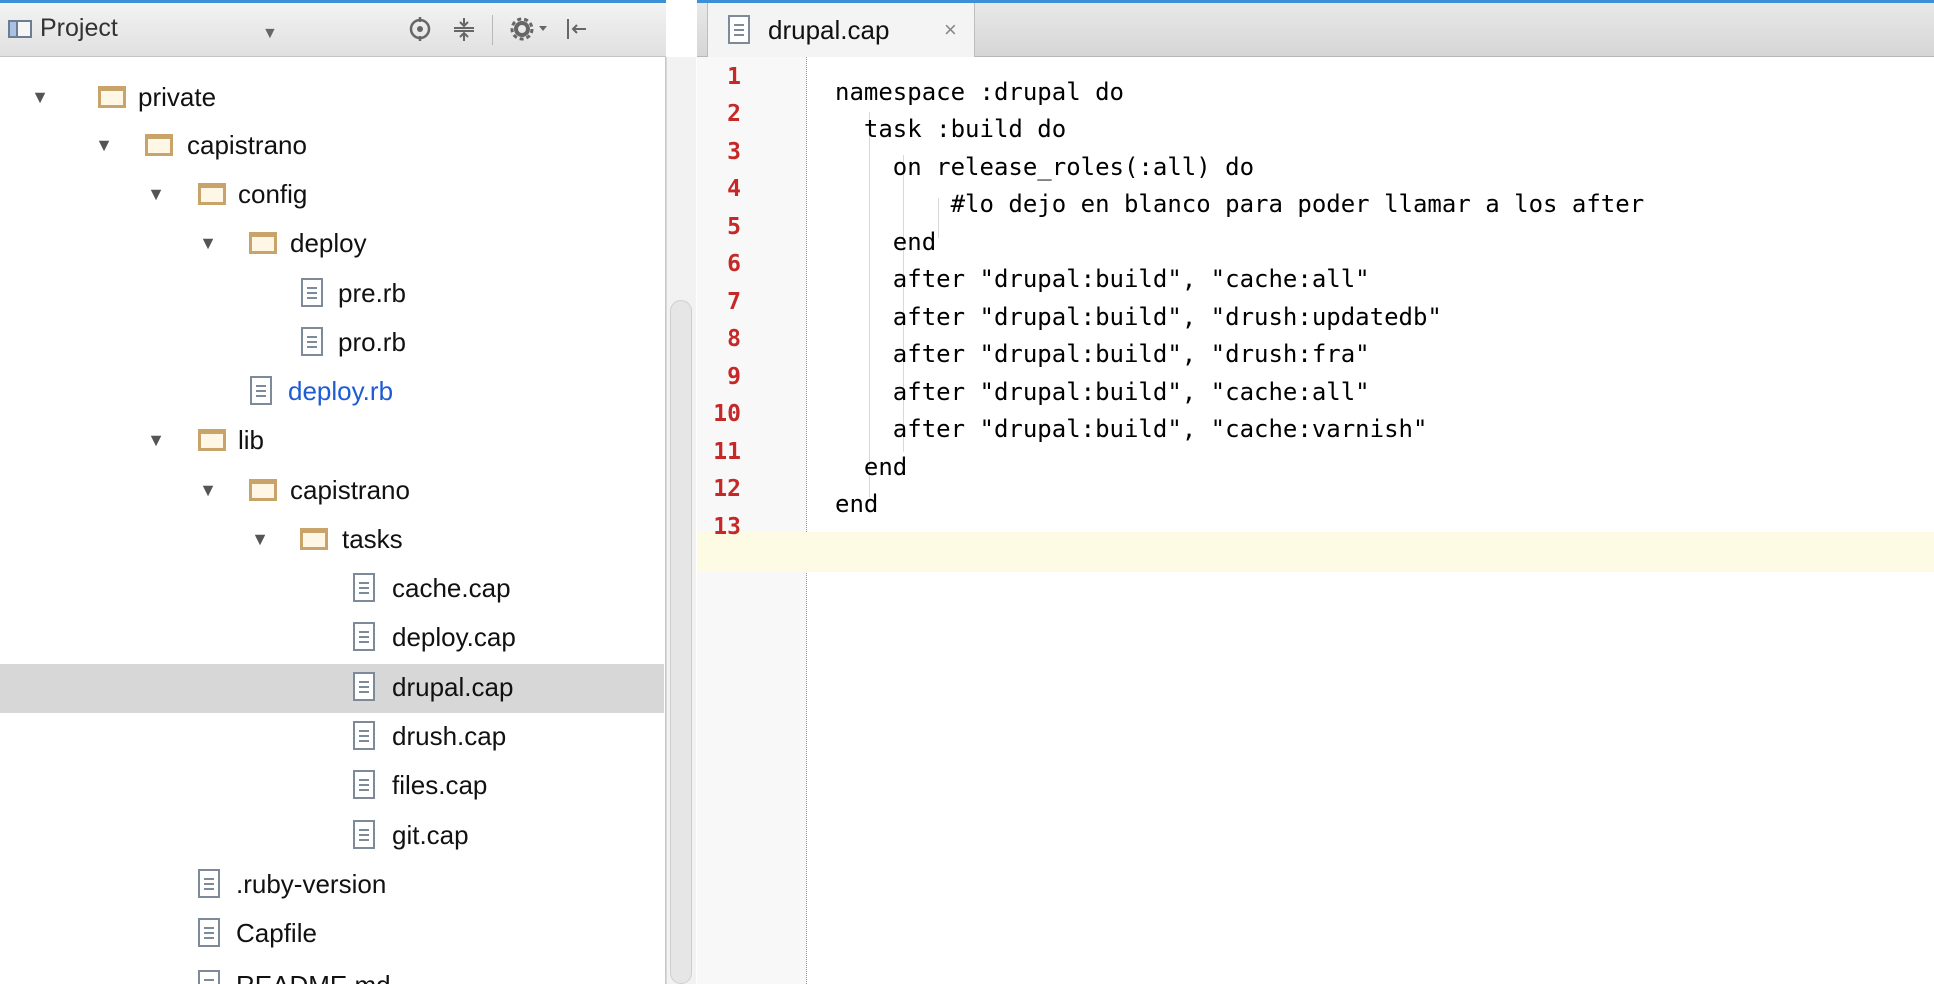 The width and height of the screenshot is (1934, 984). I want to click on tree-node-deploy-folder: ▼ deploy, so click(332, 244).